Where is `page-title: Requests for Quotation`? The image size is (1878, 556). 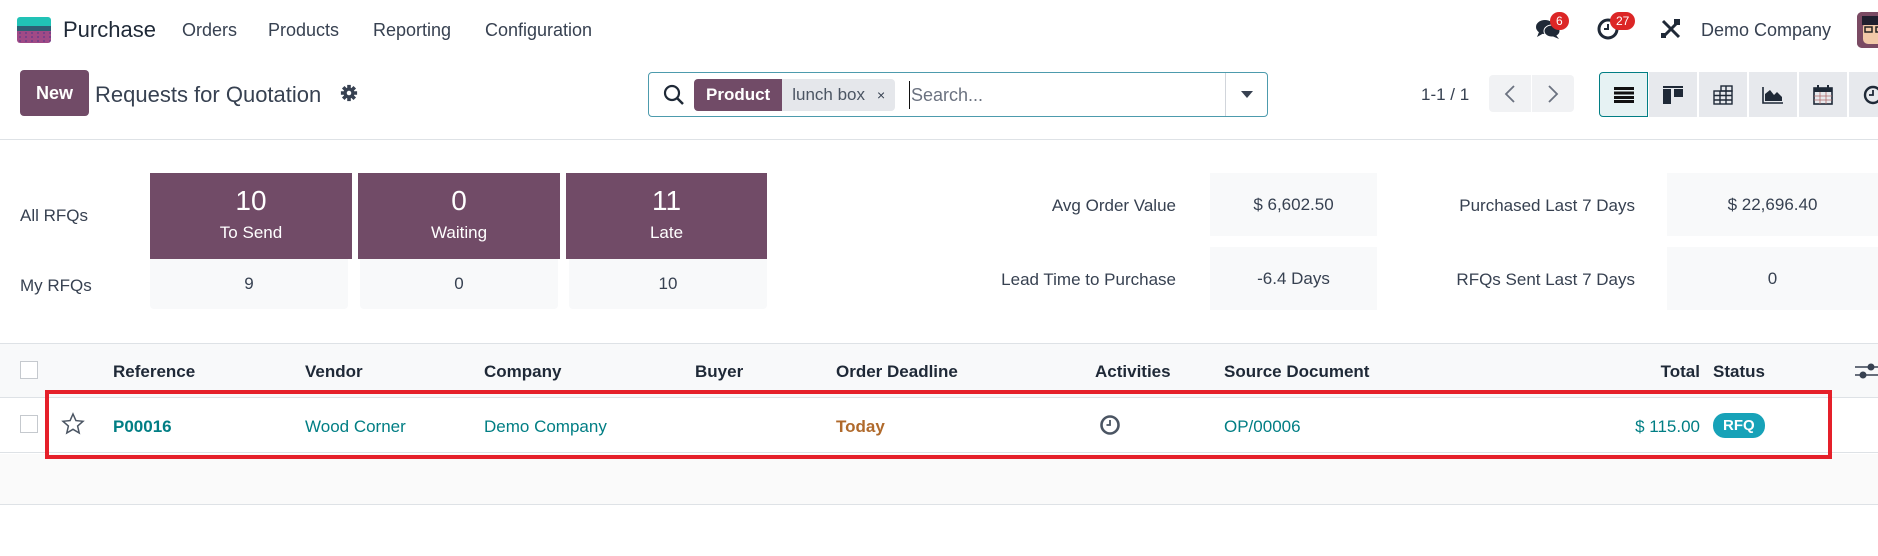
page-title: Requests for Quotation is located at coordinates (208, 94).